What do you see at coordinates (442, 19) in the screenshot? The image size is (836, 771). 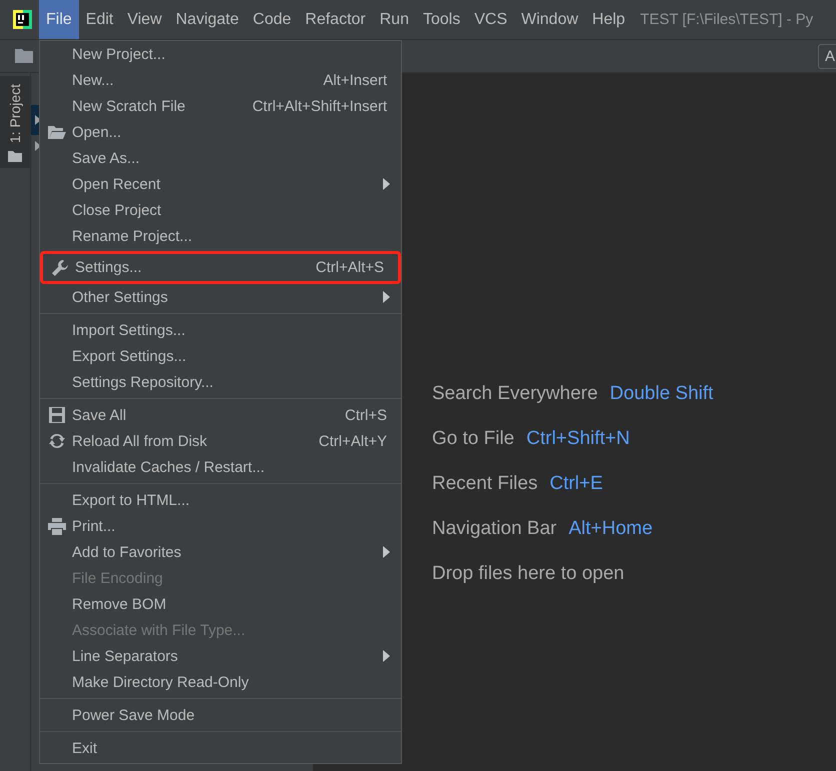 I see `menu-bar-item: Tools` at bounding box center [442, 19].